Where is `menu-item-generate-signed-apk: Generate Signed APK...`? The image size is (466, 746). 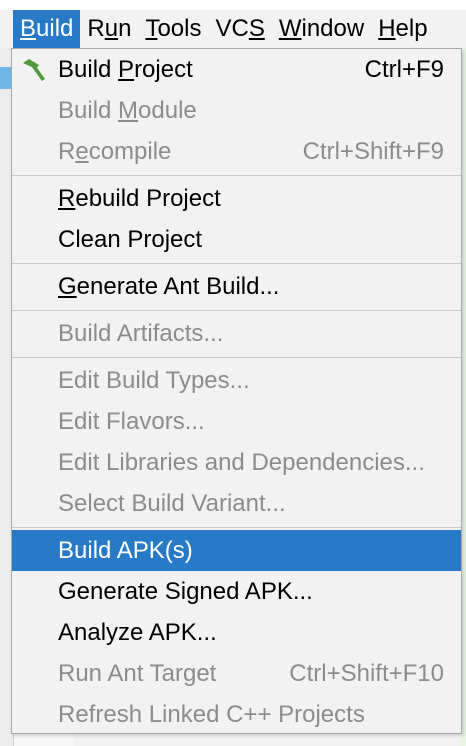
menu-item-generate-signed-apk: Generate Signed APK... is located at coordinates (236, 591).